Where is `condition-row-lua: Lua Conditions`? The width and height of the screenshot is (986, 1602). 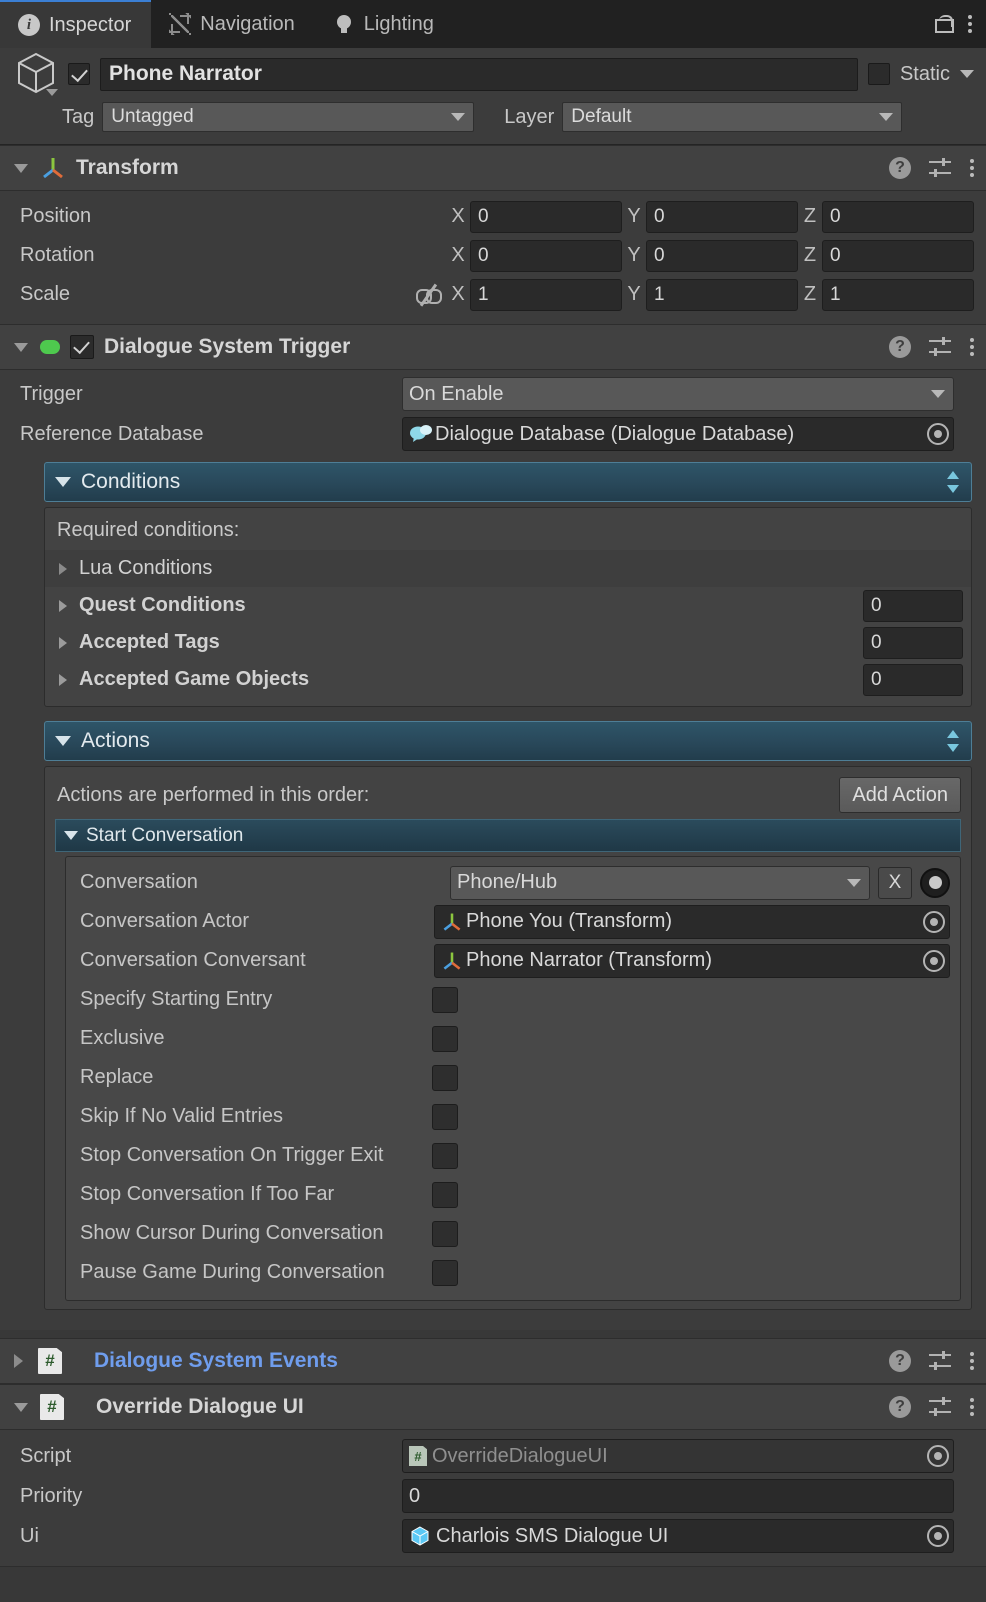 condition-row-lua: Lua Conditions is located at coordinates (508, 568).